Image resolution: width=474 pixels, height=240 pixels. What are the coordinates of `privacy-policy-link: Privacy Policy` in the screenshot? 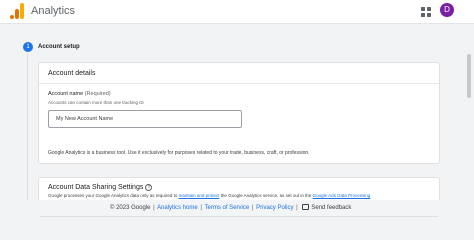 It's located at (274, 208).